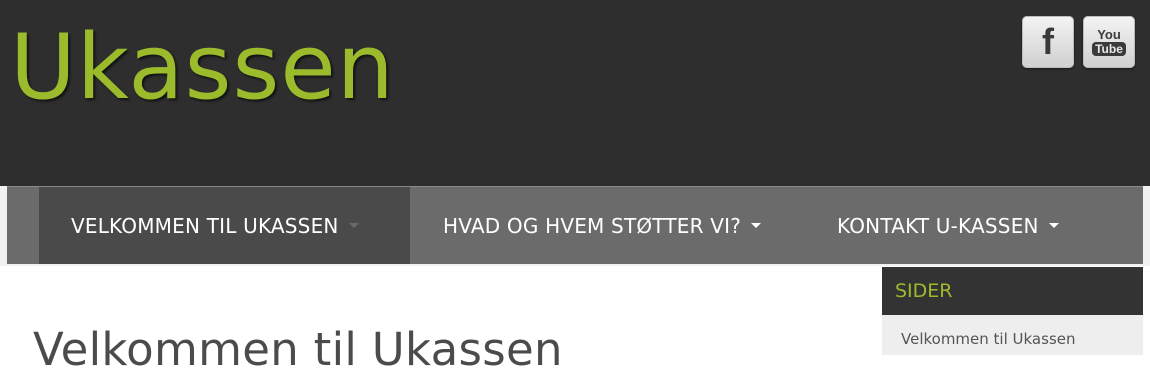 The height and width of the screenshot is (380, 1150). I want to click on youtube-button: You Tube, so click(1109, 42).